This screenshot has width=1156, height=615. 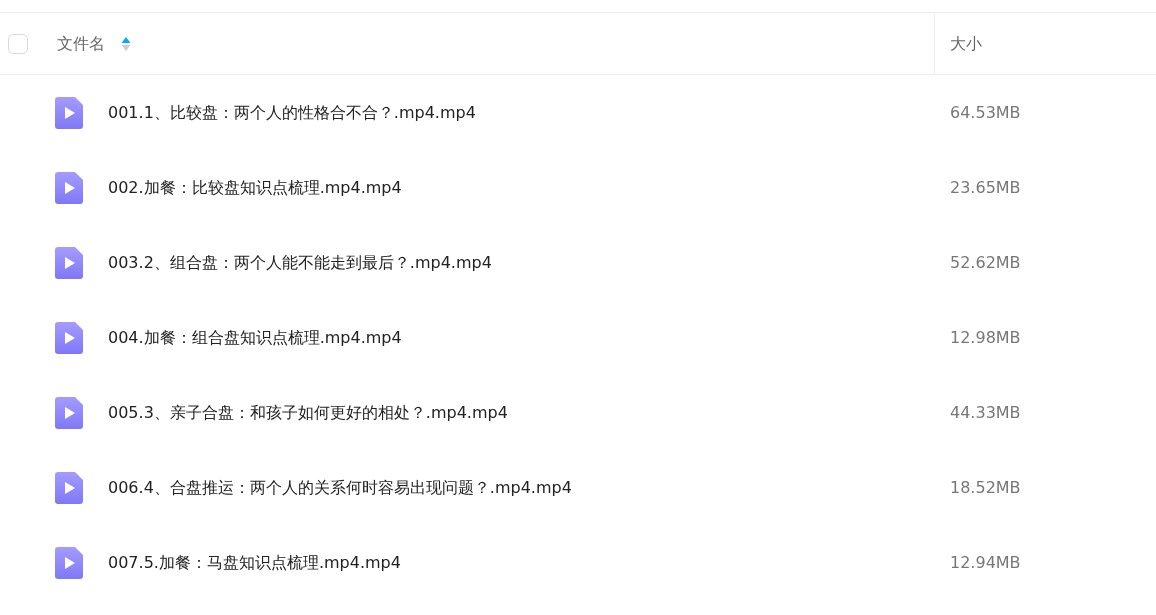 I want to click on column-header: 文件名, so click(x=81, y=43).